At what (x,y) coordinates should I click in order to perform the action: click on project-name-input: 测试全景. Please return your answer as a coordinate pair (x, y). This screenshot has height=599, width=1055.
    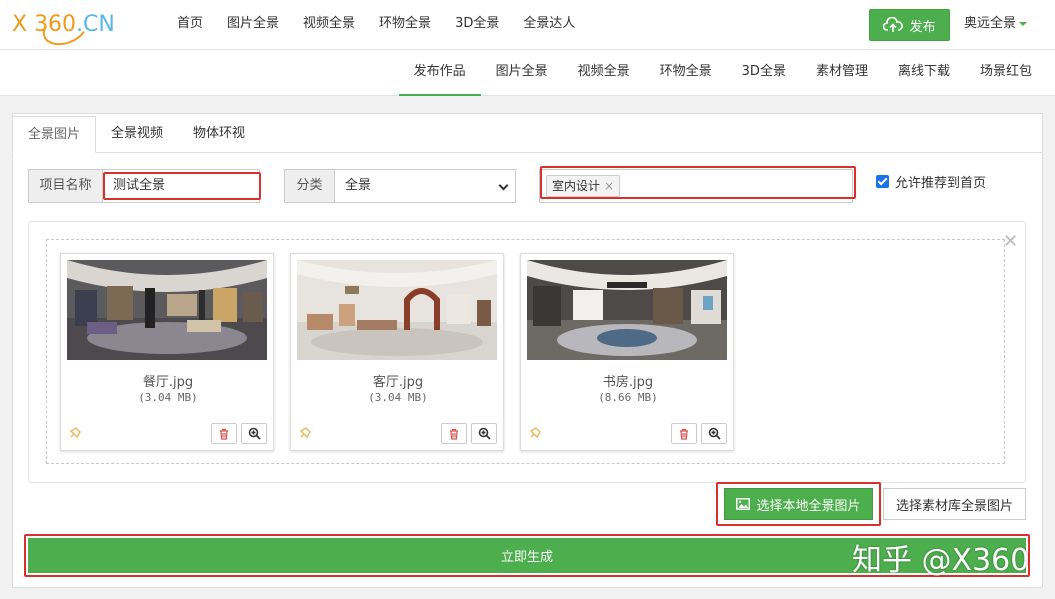
    Looking at the image, I should click on (181, 186).